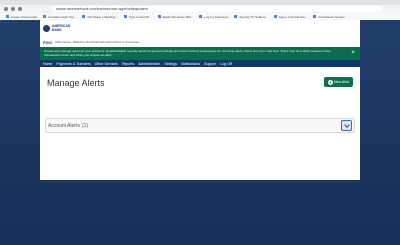  What do you see at coordinates (341, 82) in the screenshot?
I see `new-alert-label: New Alert` at bounding box center [341, 82].